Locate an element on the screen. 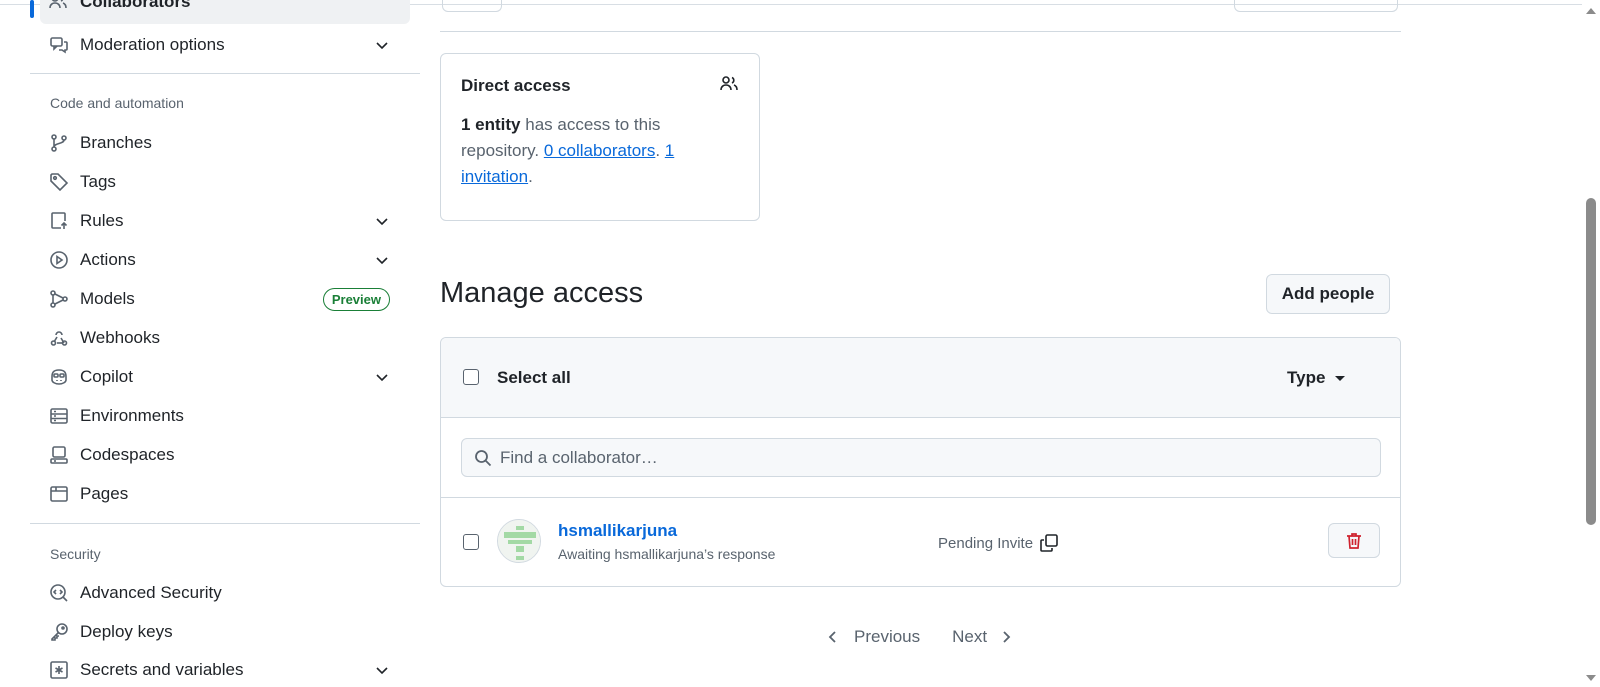 This screenshot has width=1600, height=687. sidebar-item-secrets: Secrets and variables is located at coordinates (229, 669).